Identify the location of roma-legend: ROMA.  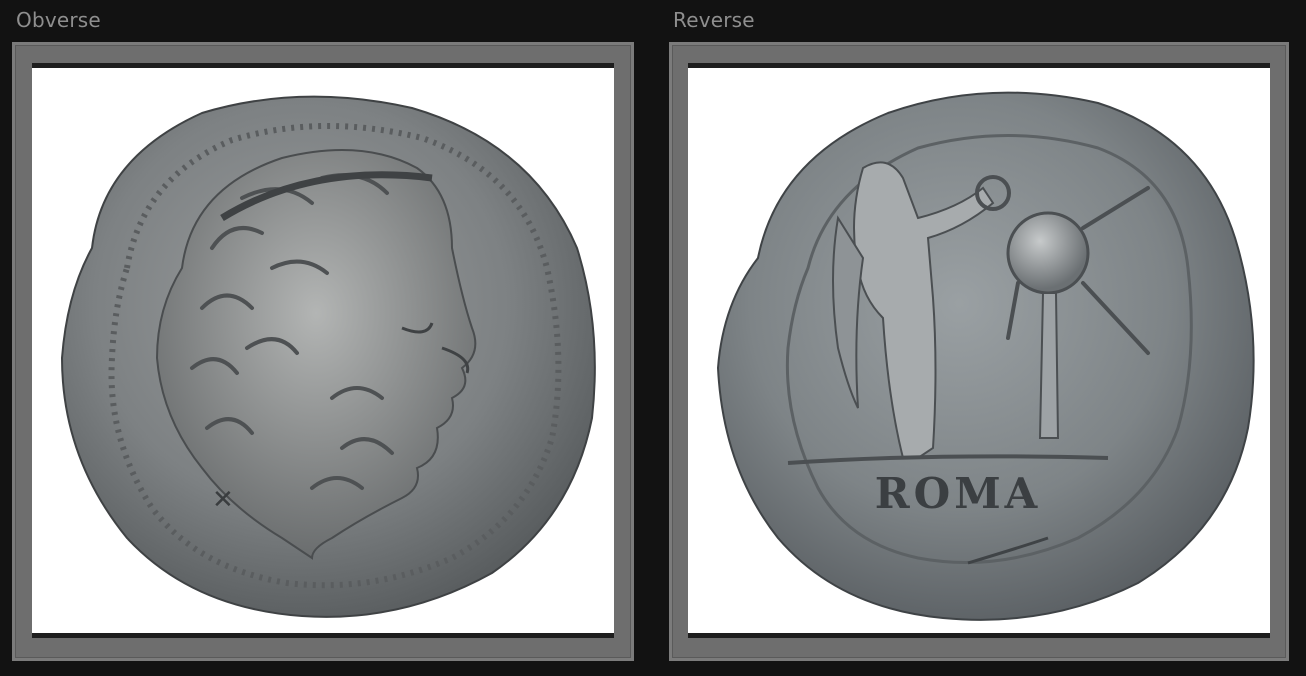
(958, 493).